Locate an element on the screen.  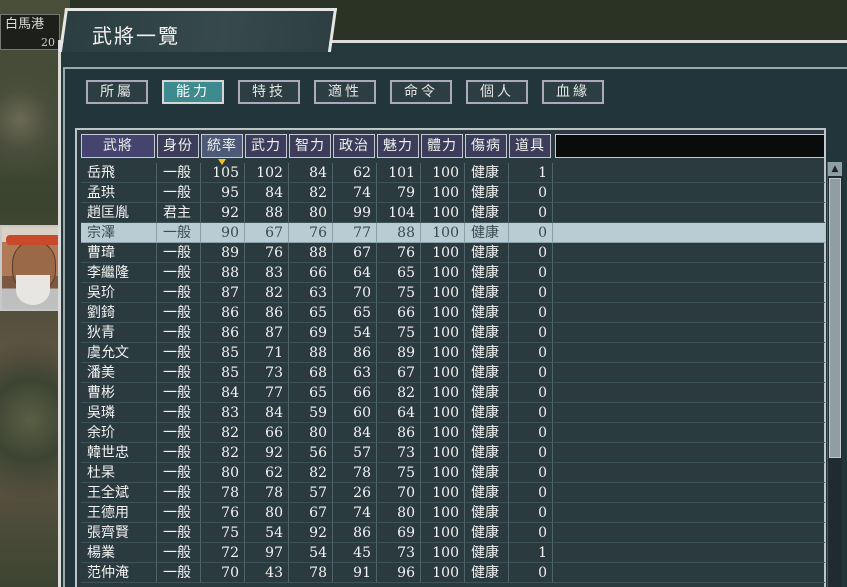
tab-5: 個人 is located at coordinates (497, 92).